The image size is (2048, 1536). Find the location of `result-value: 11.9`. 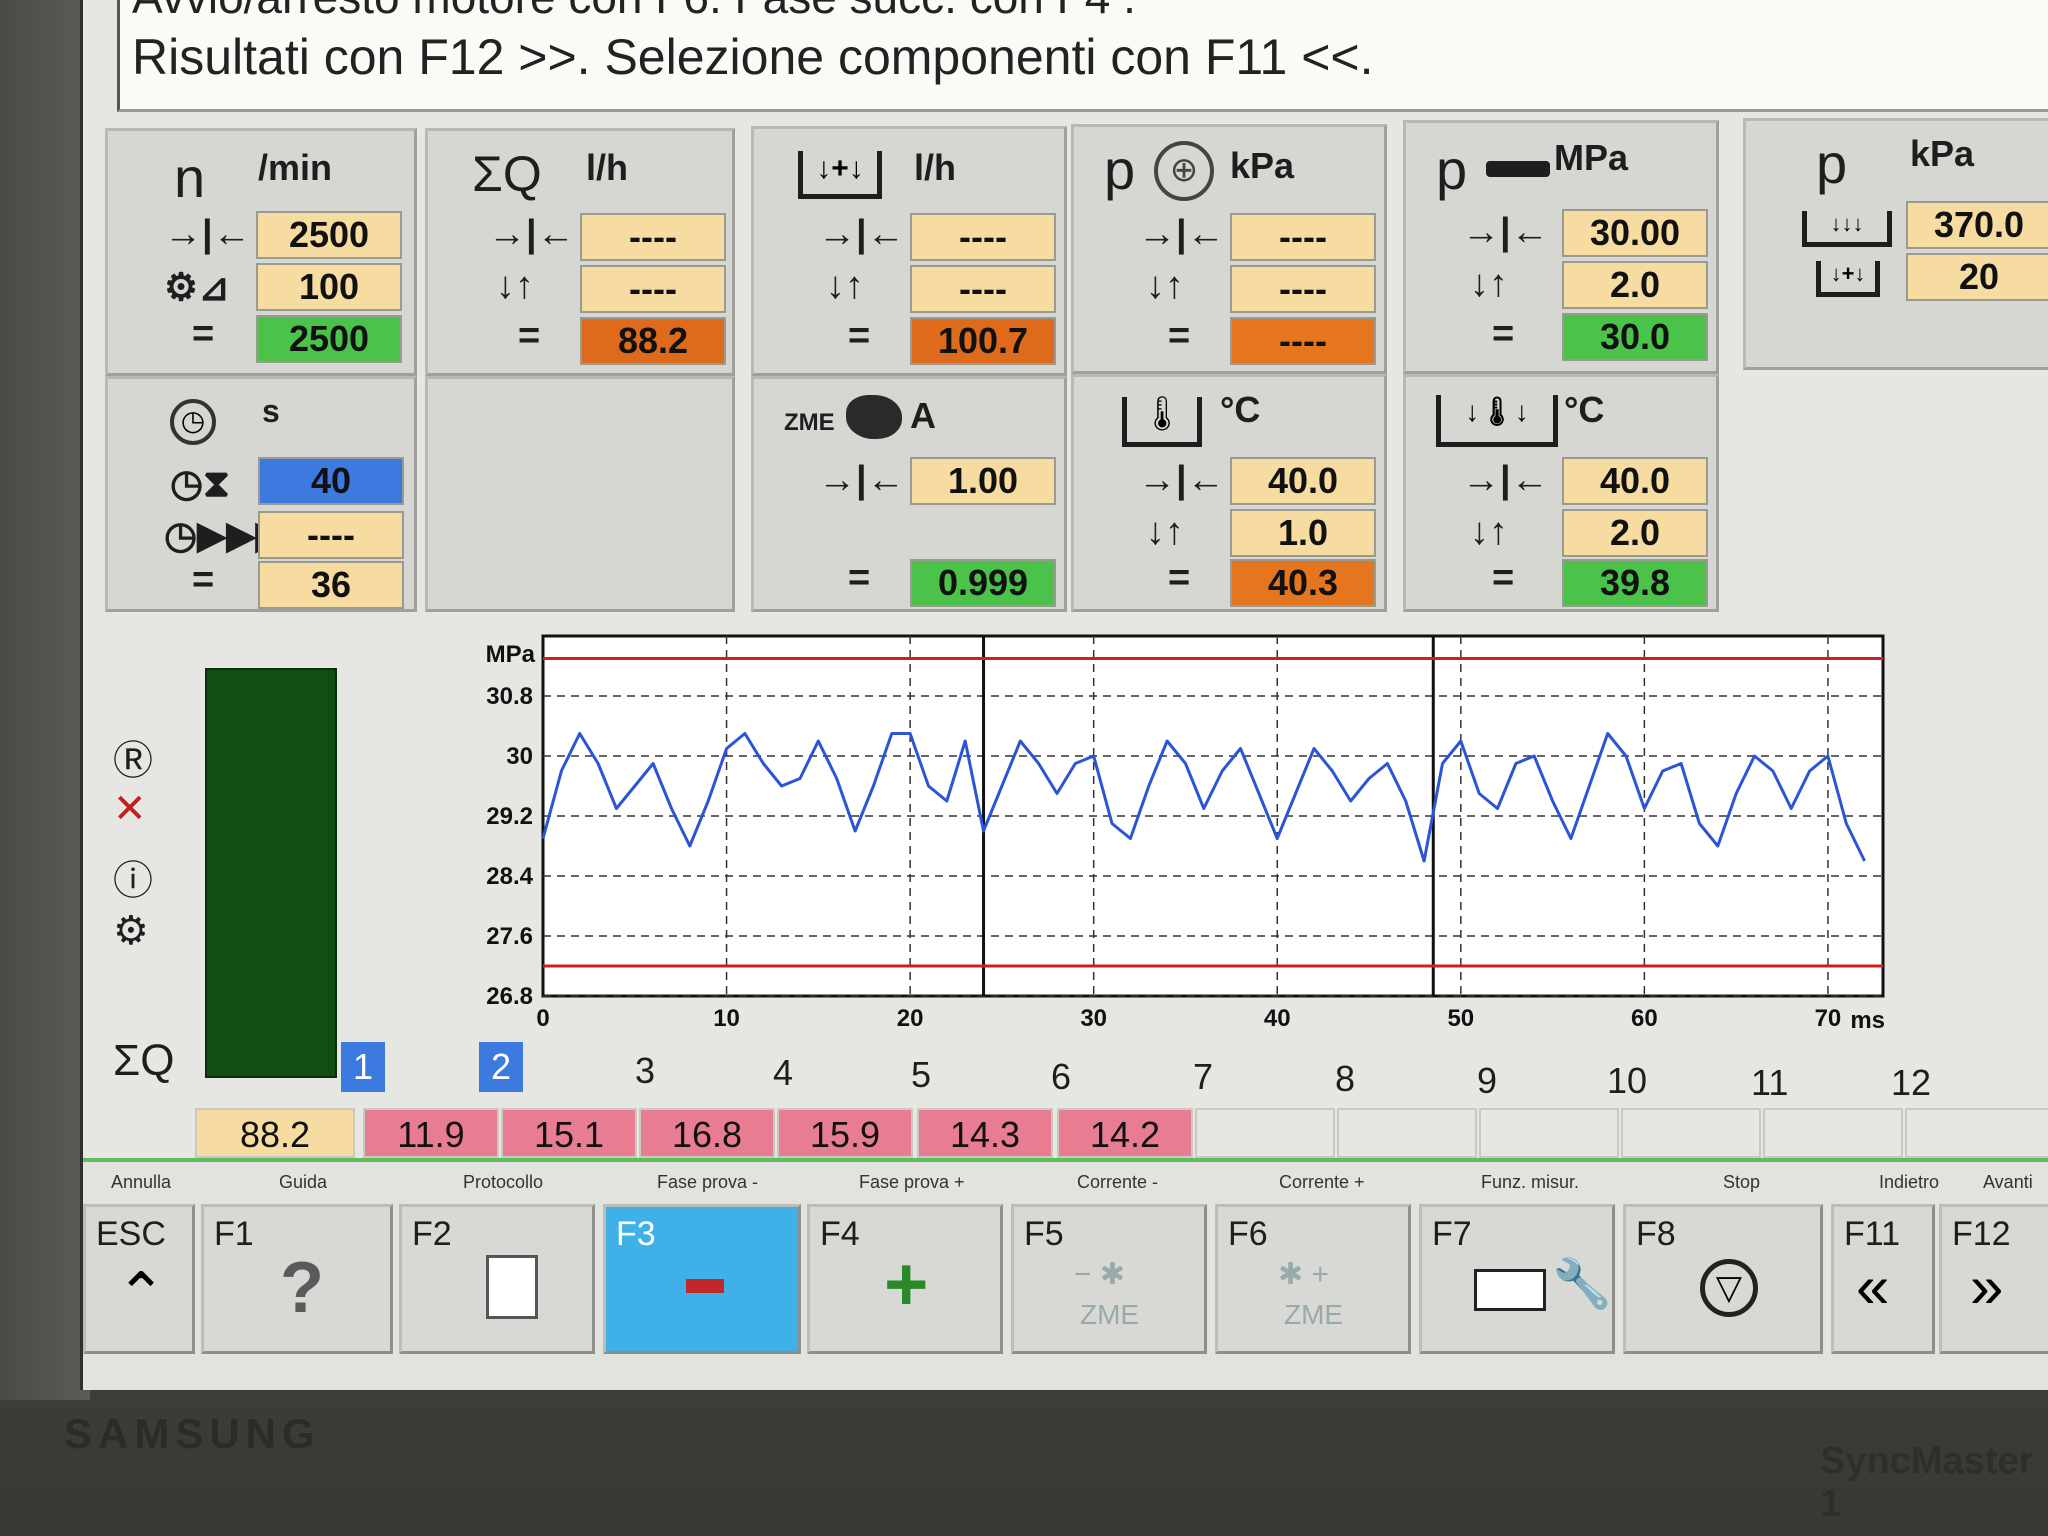

result-value: 11.9 is located at coordinates (431, 1133).